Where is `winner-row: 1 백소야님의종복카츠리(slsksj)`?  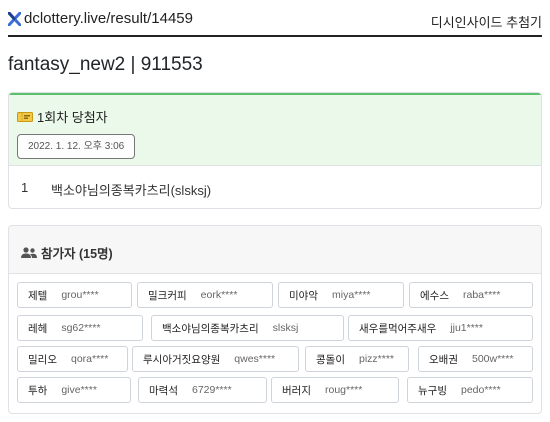 winner-row: 1 백소야님의종복카츠리(slsksj) is located at coordinates (116, 189).